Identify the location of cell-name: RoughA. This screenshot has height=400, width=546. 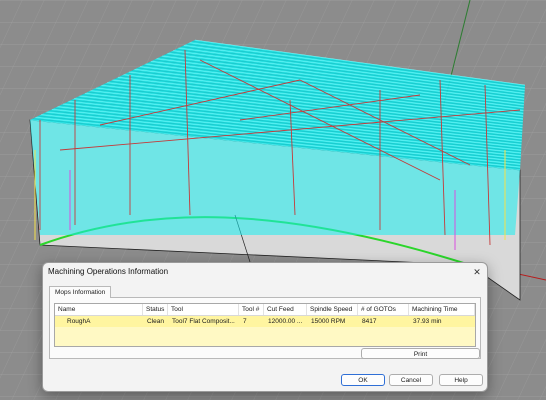
(79, 321).